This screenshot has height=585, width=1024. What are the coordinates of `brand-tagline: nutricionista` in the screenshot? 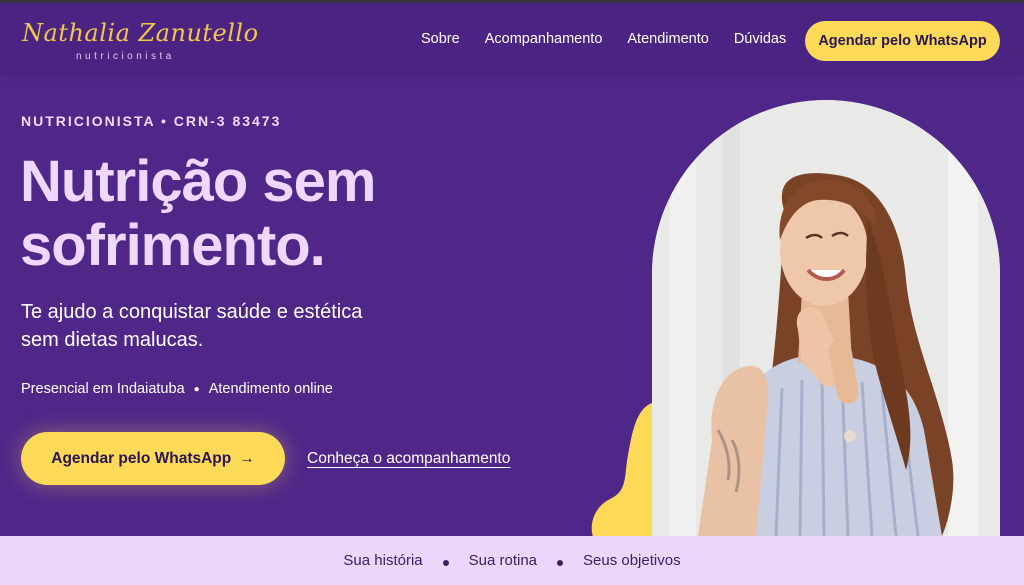 It's located at (125, 56).